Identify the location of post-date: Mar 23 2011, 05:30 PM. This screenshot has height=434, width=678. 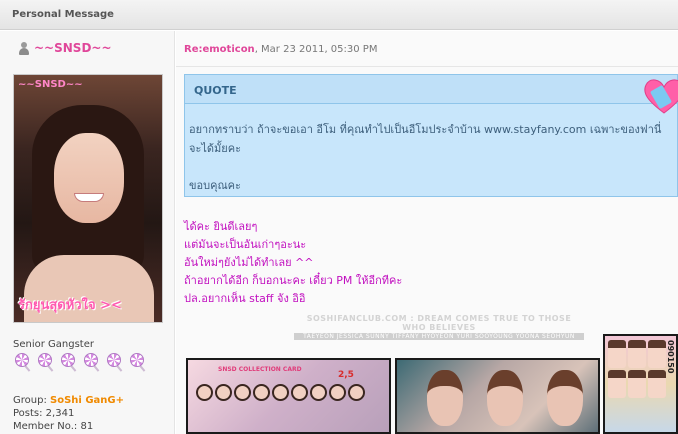
(319, 49).